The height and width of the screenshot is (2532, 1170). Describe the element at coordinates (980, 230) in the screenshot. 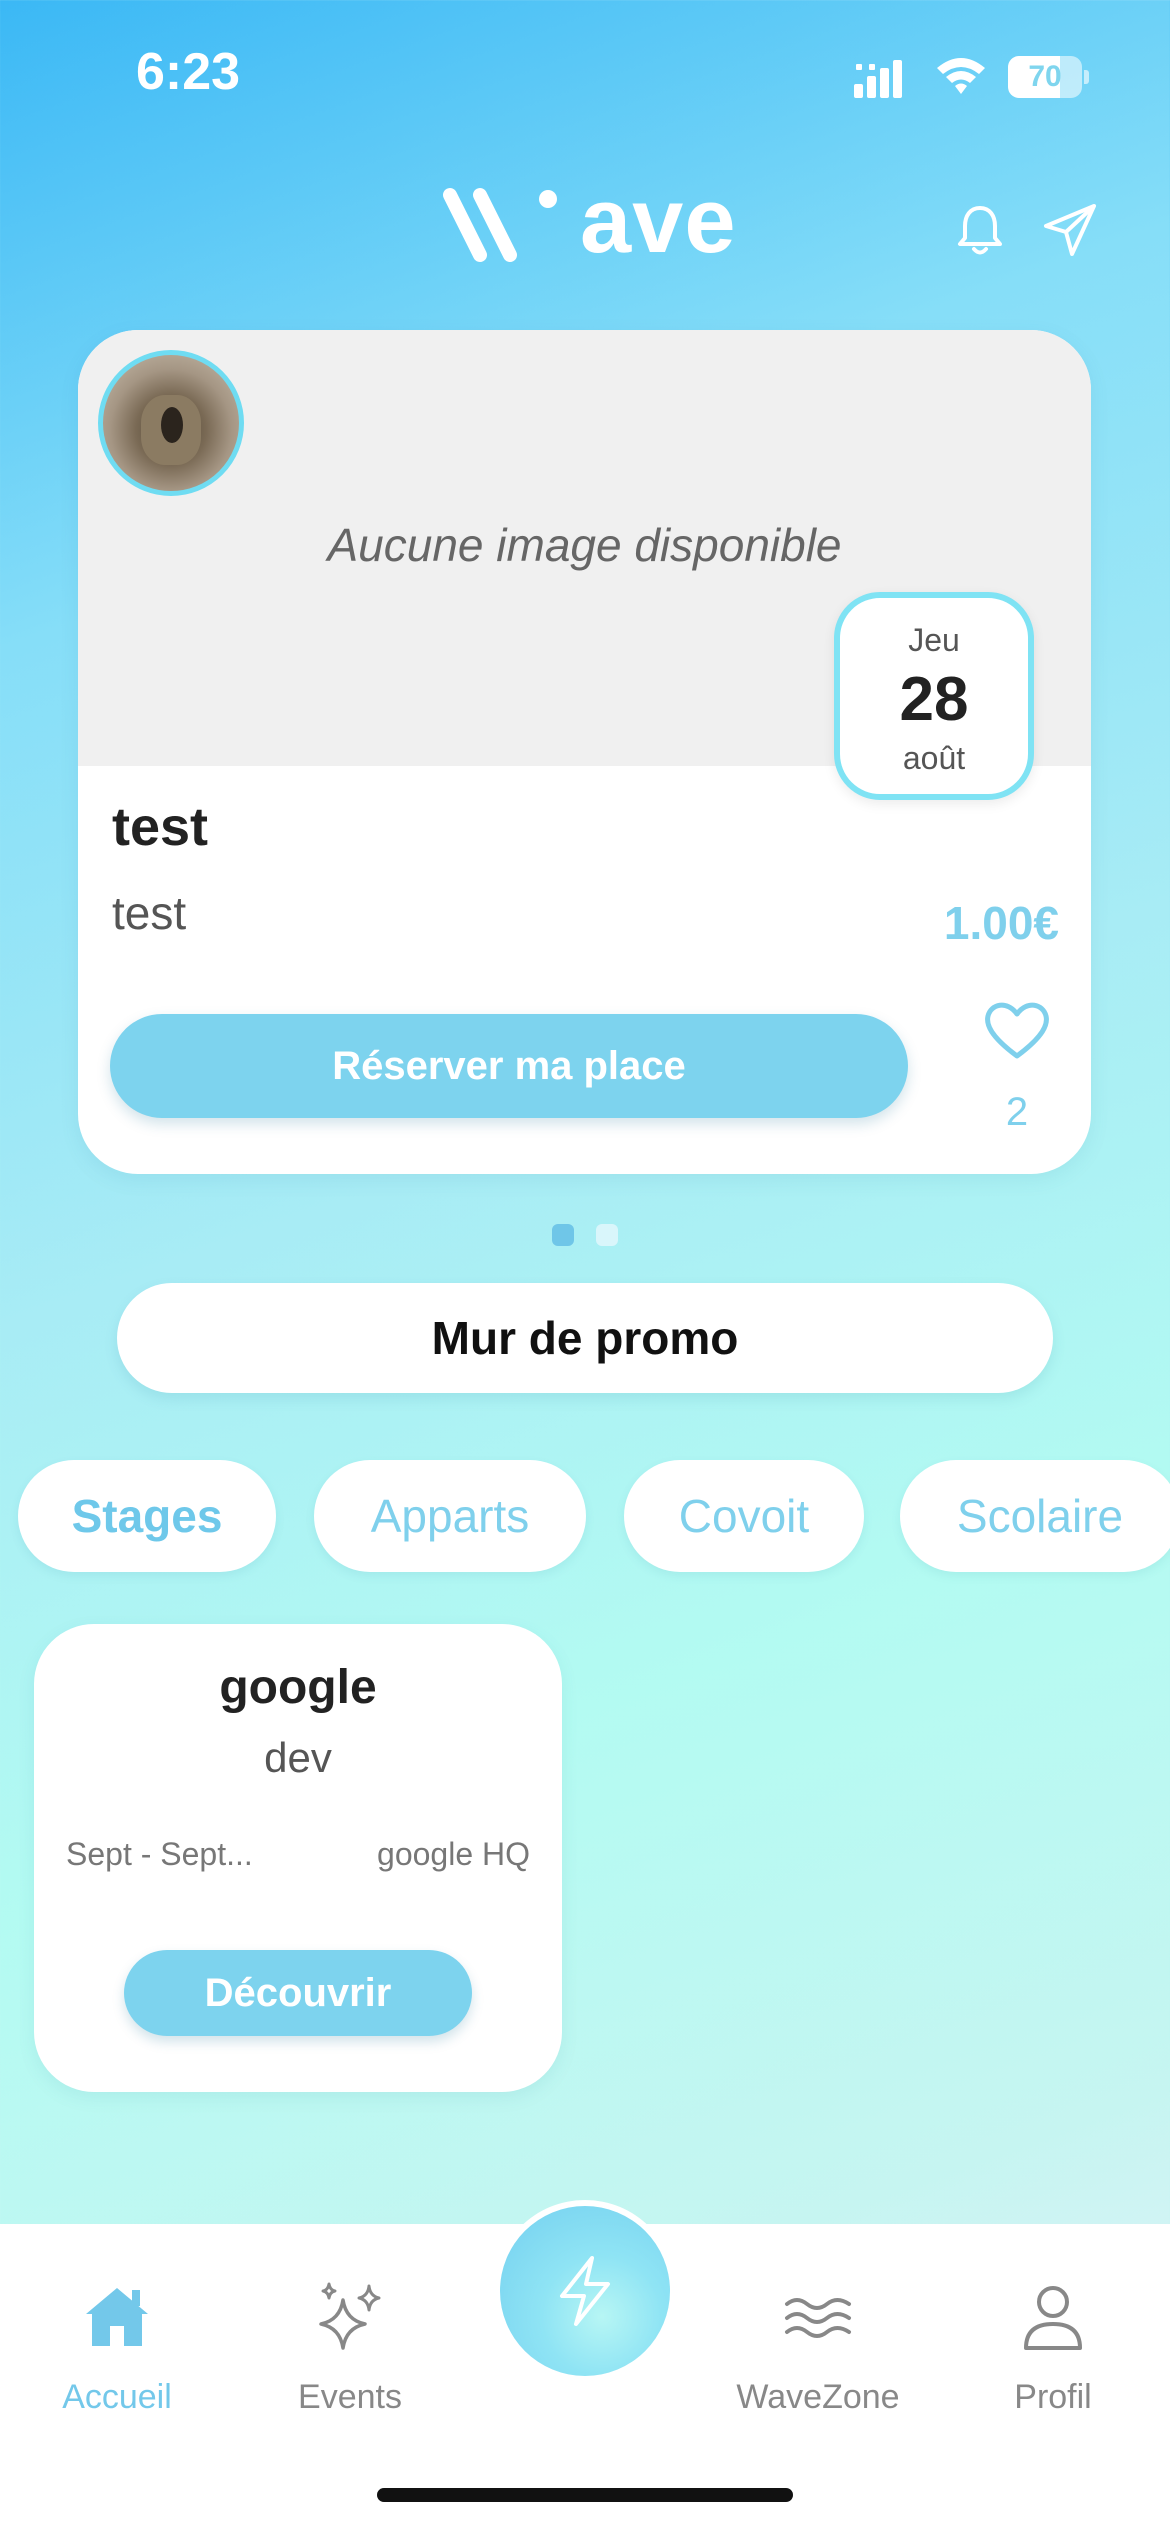

I see `notification-bell-icon` at that location.